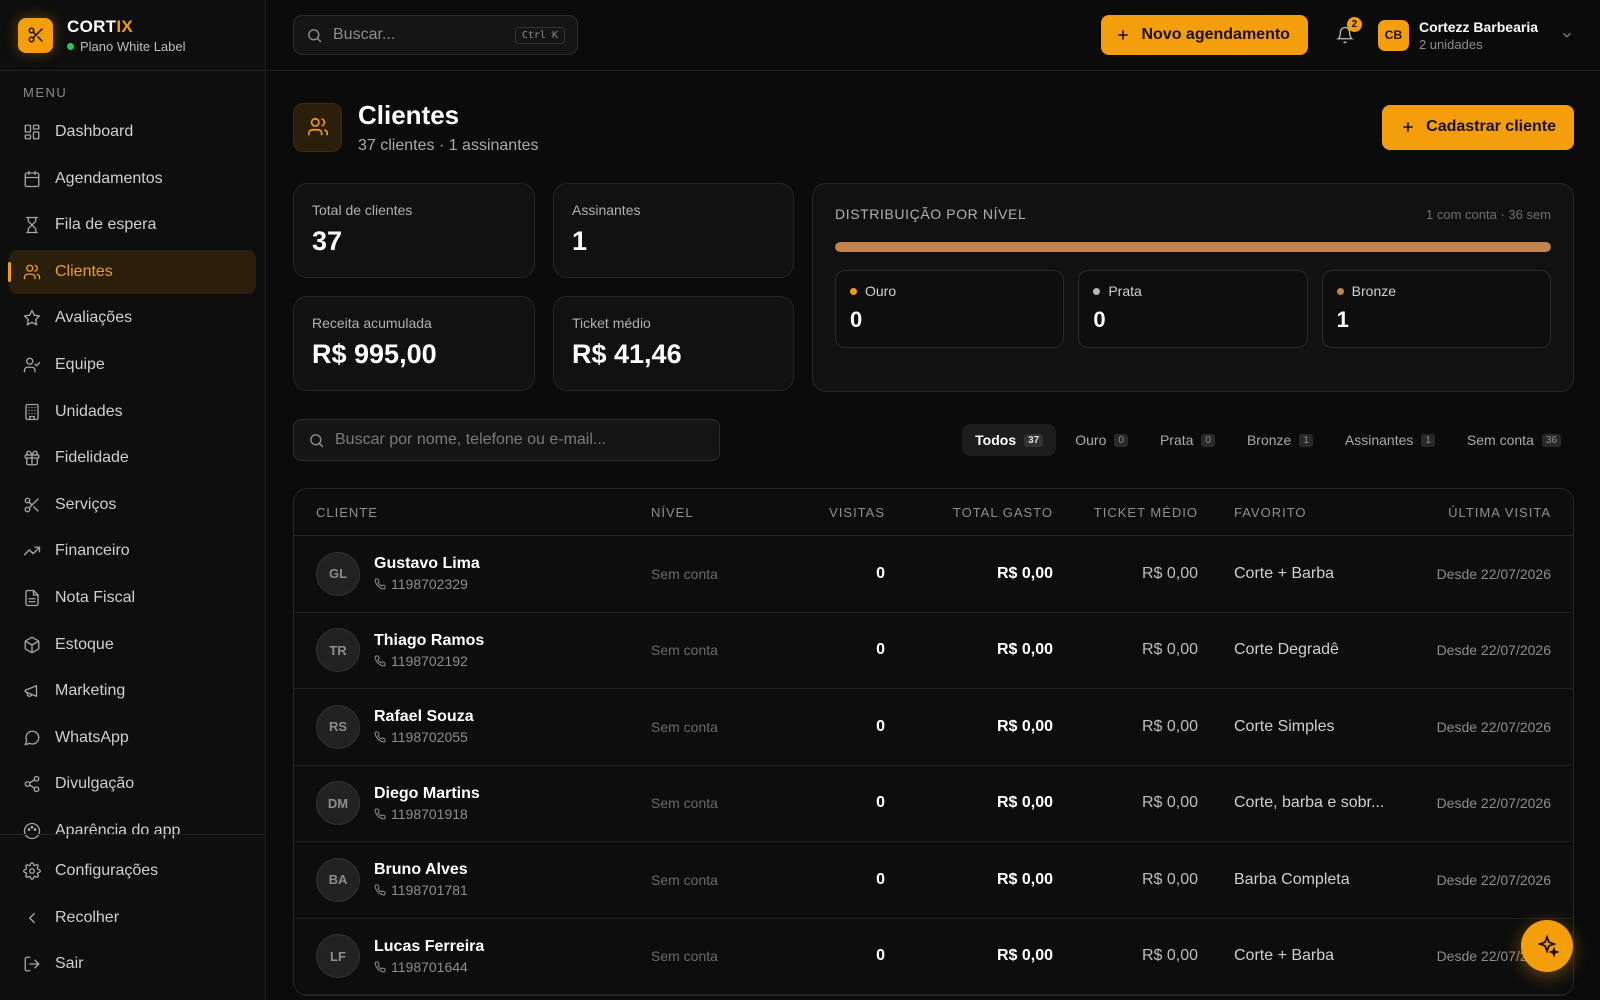  Describe the element at coordinates (338, 650) in the screenshot. I see `avatar: TR` at that location.